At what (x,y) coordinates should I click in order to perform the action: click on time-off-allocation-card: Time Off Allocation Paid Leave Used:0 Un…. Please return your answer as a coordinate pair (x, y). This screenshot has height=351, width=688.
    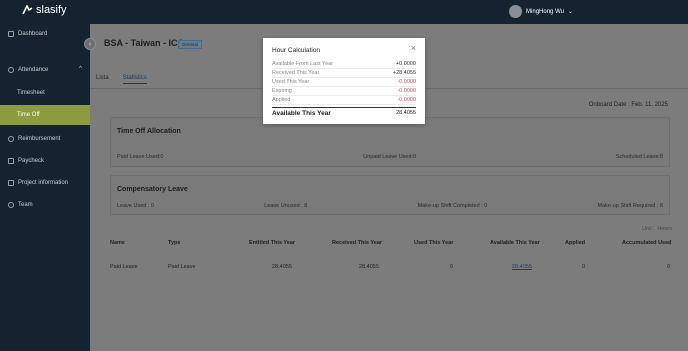
    Looking at the image, I should click on (390, 142).